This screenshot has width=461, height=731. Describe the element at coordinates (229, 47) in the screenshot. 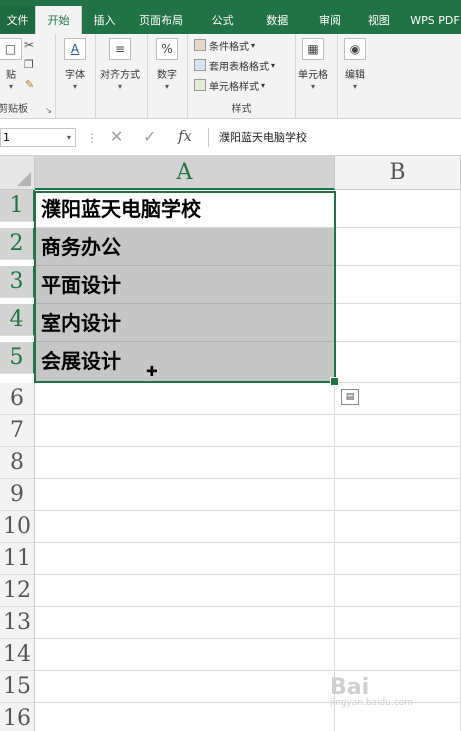

I see `conditional-format-label: 条件格式` at that location.